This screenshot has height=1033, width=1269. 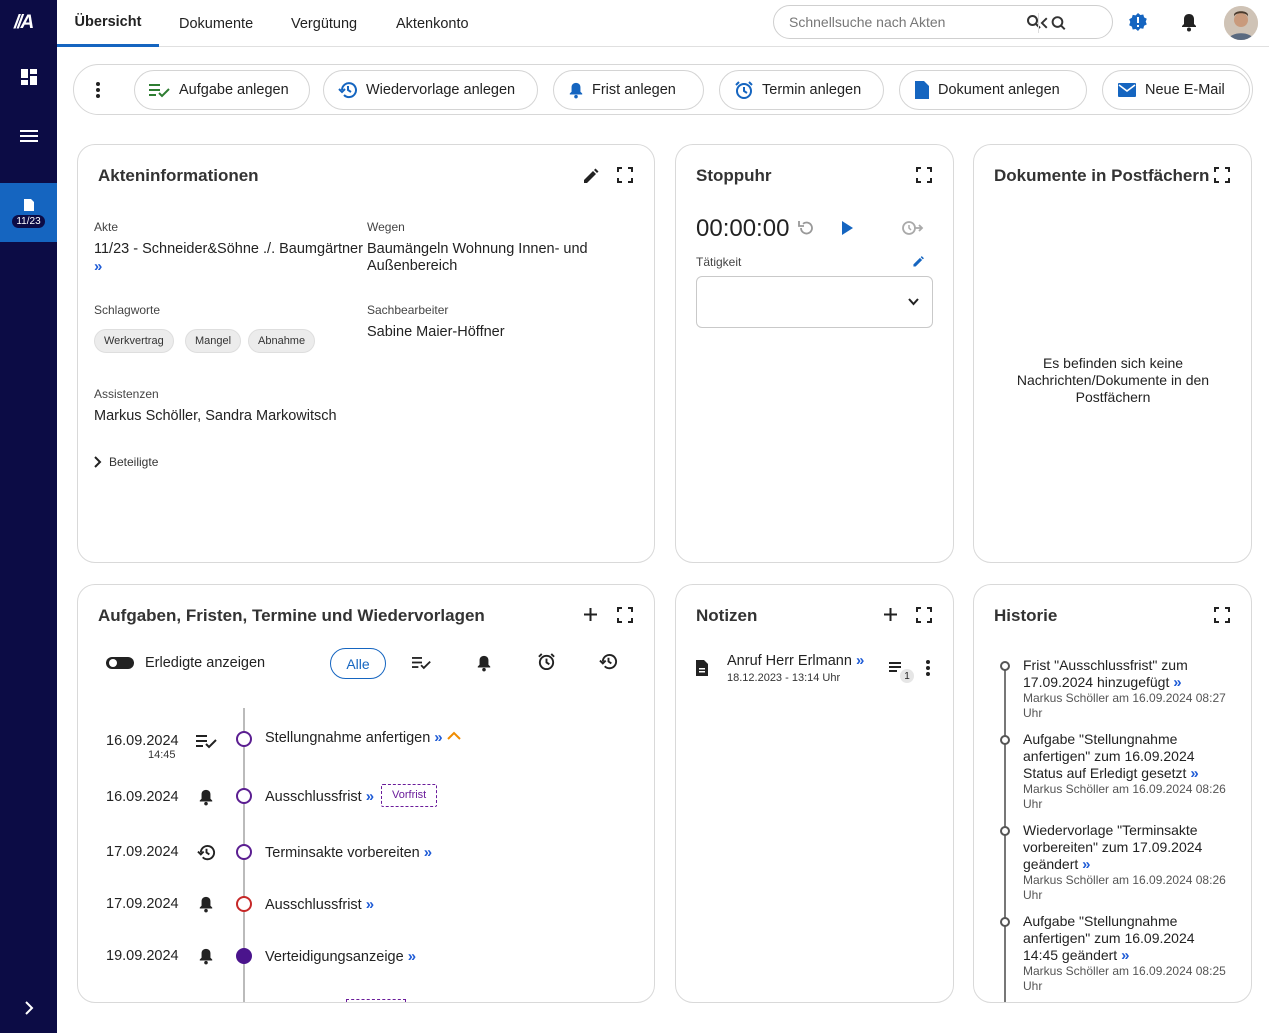 I want to click on vorfrist-badge: Vorfrist, so click(x=409, y=795).